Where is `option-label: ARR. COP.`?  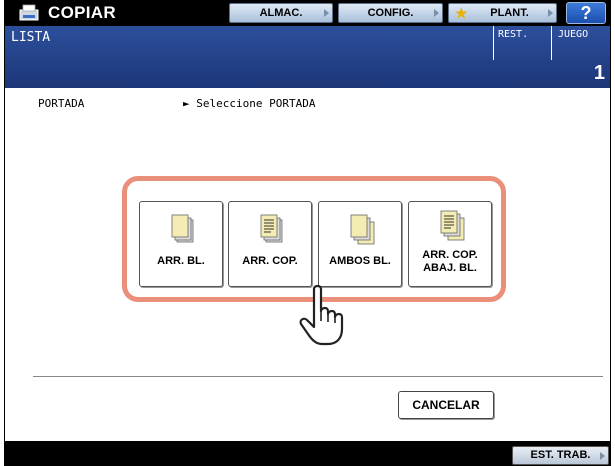 option-label: ARR. COP. is located at coordinates (270, 261).